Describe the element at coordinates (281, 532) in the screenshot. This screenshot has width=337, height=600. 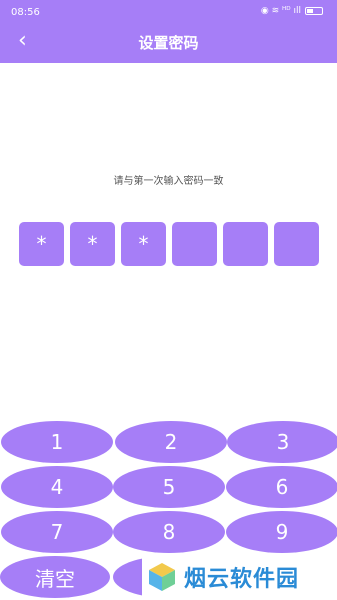
I see `key-9: 9` at that location.